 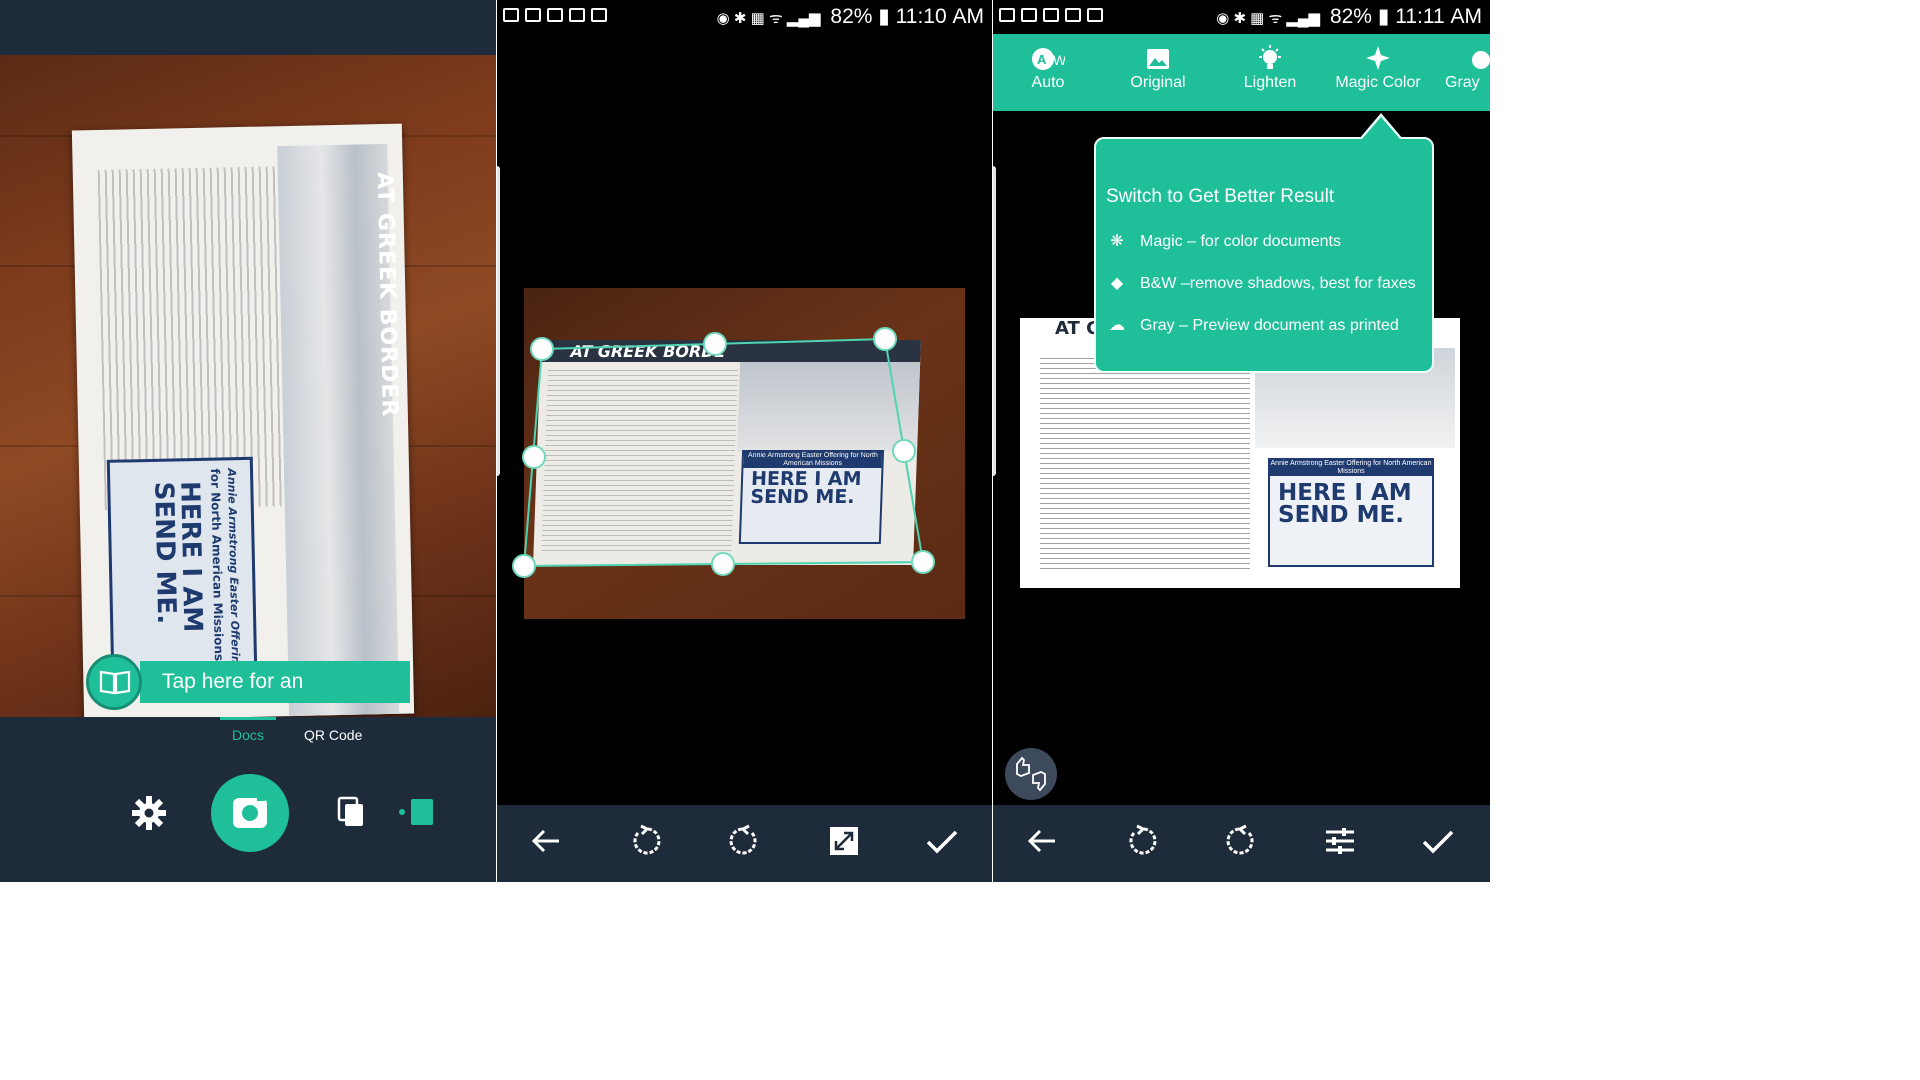 What do you see at coordinates (1117, 241) in the screenshot?
I see `sparkle-icon: ❋` at bounding box center [1117, 241].